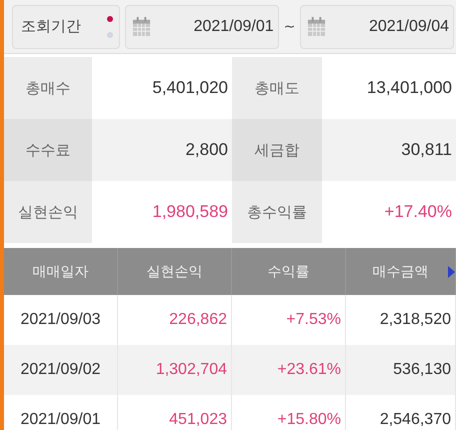 Image resolution: width=456 pixels, height=430 pixels. Describe the element at coordinates (451, 272) in the screenshot. I see `scroll-right-icon` at that location.